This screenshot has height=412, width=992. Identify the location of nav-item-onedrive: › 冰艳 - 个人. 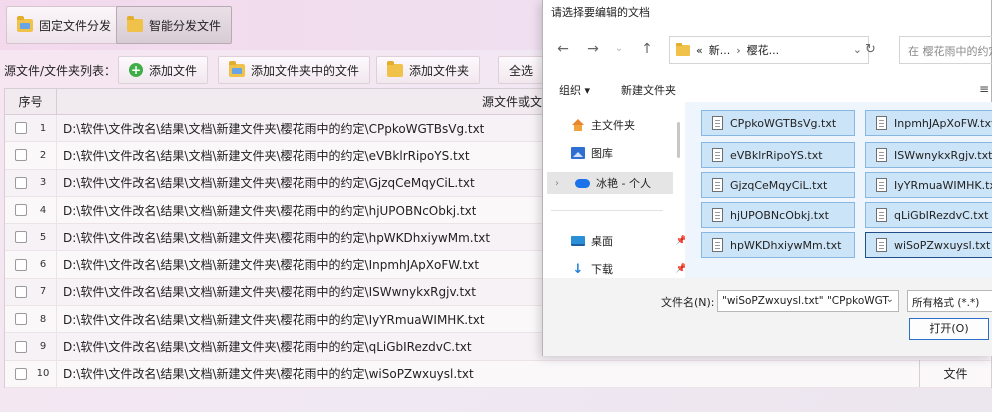
(610, 183).